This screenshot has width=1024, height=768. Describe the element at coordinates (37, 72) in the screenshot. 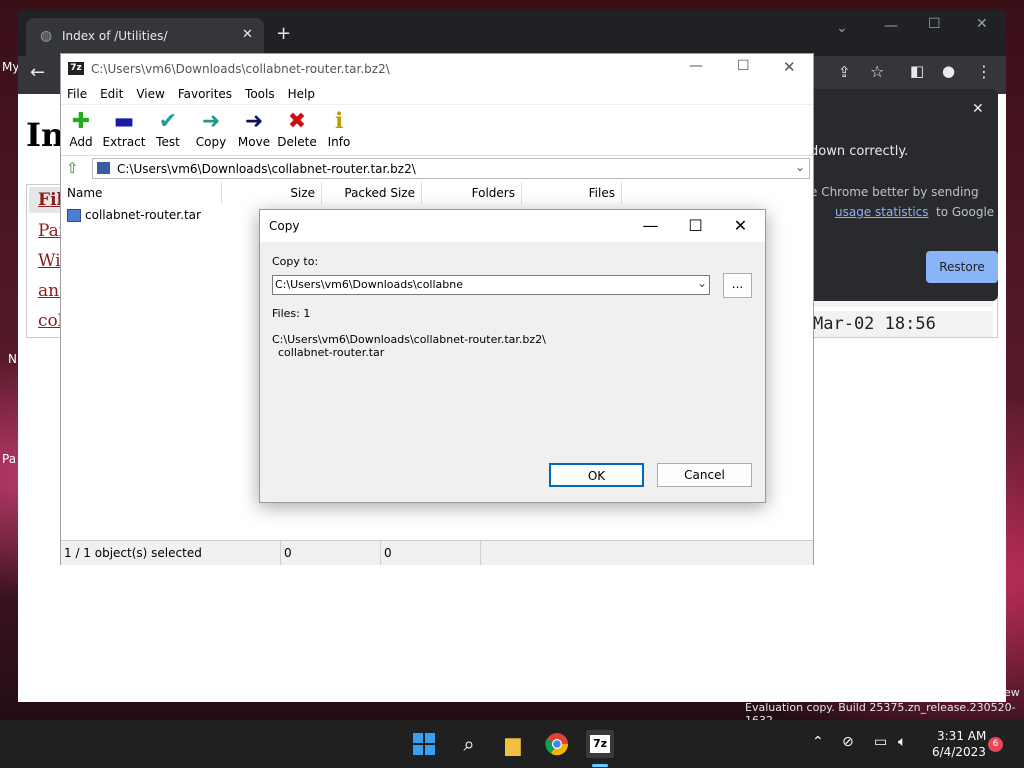

I see `back-arrow-icon: ←` at that location.